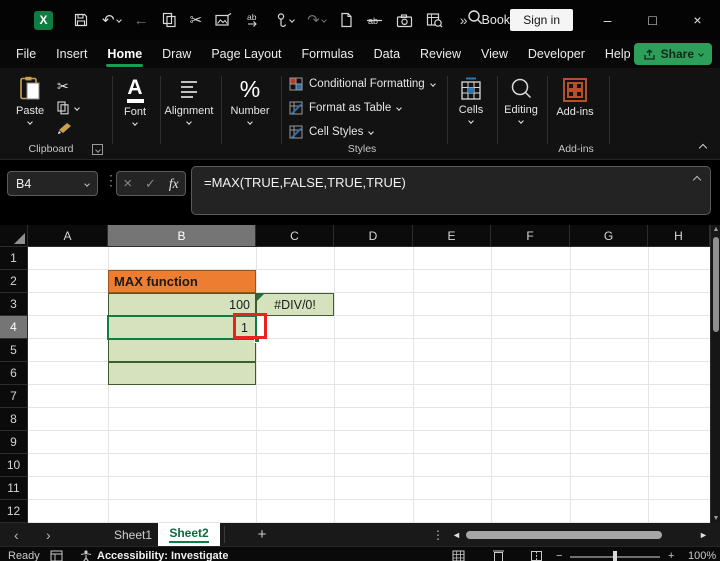 The height and width of the screenshot is (561, 720). What do you see at coordinates (97, 149) in the screenshot?
I see `clipboard-dialog-launcher` at bounding box center [97, 149].